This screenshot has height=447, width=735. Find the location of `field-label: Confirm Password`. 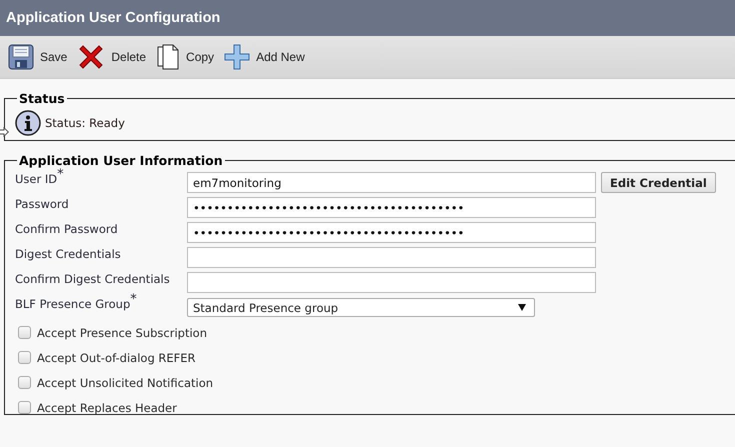

field-label: Confirm Password is located at coordinates (67, 228).